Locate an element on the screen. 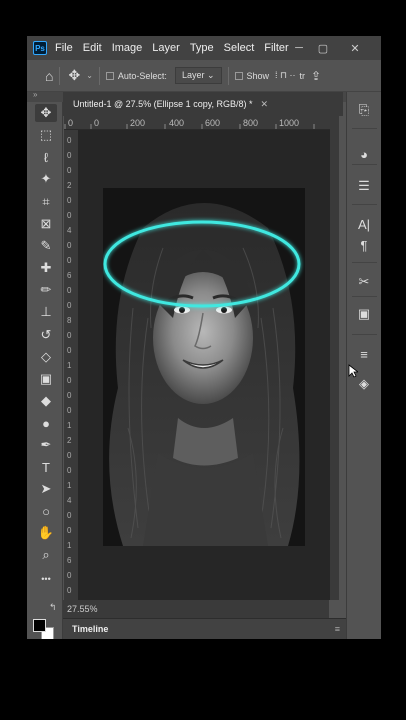 The height and width of the screenshot is (720, 406). align-icon: ⁞ ⊓ ·· is located at coordinates (285, 75).